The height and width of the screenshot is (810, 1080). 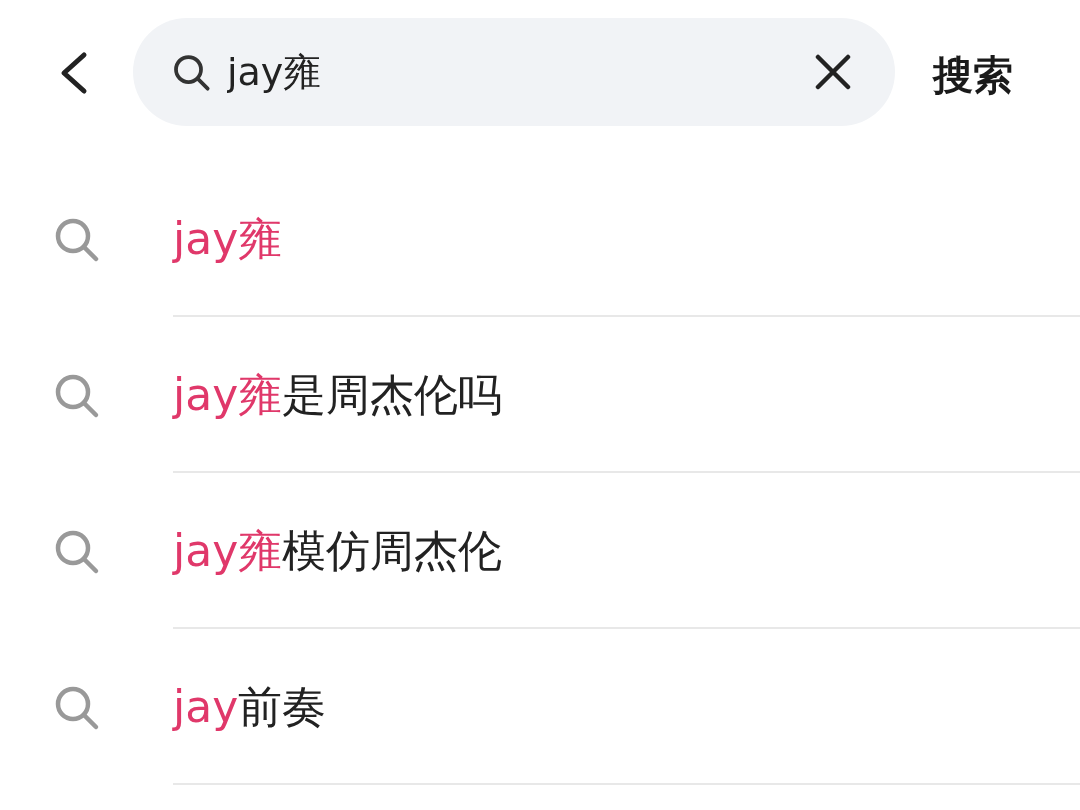 What do you see at coordinates (250, 707) in the screenshot?
I see `suggestion-text: jay前奏` at bounding box center [250, 707].